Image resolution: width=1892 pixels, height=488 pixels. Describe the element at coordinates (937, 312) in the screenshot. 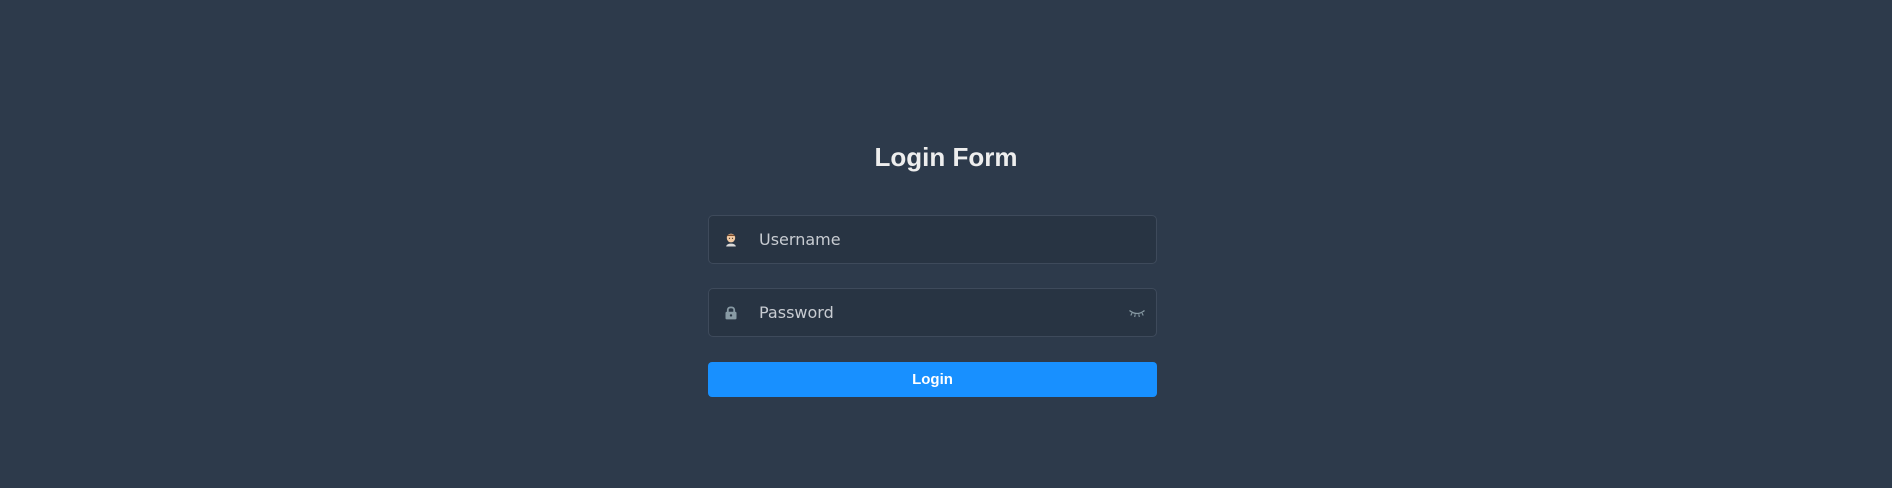

I see `password-input` at that location.